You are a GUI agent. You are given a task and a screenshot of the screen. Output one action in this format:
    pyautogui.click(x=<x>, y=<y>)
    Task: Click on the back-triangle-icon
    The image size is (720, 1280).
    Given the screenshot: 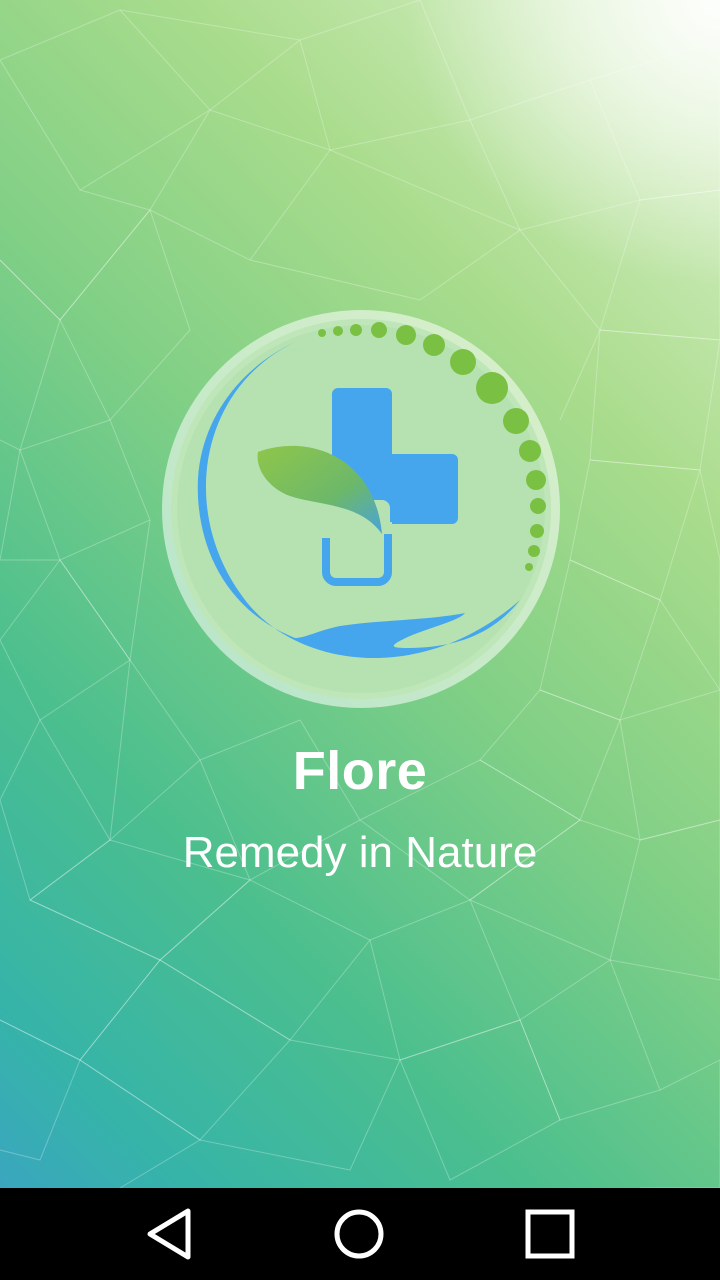 What is the action you would take?
    pyautogui.click(x=169, y=1234)
    